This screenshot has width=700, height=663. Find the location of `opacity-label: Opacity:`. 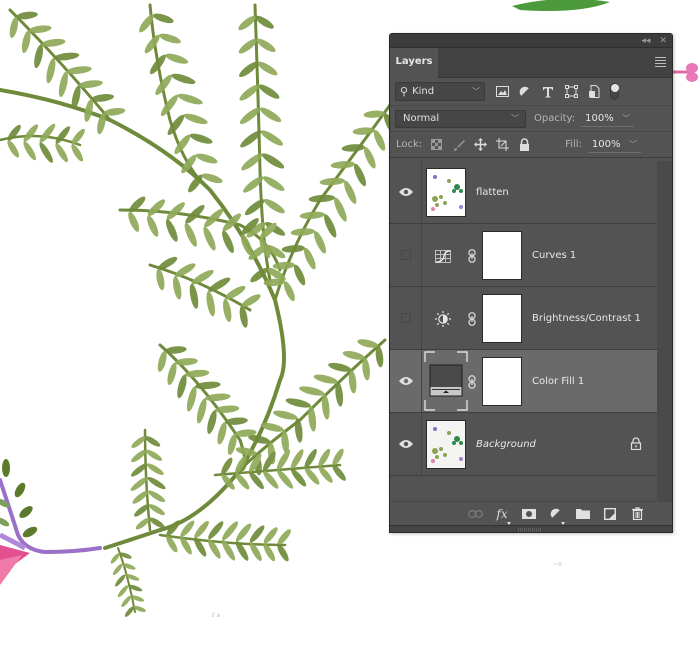

opacity-label: Opacity: is located at coordinates (555, 118).